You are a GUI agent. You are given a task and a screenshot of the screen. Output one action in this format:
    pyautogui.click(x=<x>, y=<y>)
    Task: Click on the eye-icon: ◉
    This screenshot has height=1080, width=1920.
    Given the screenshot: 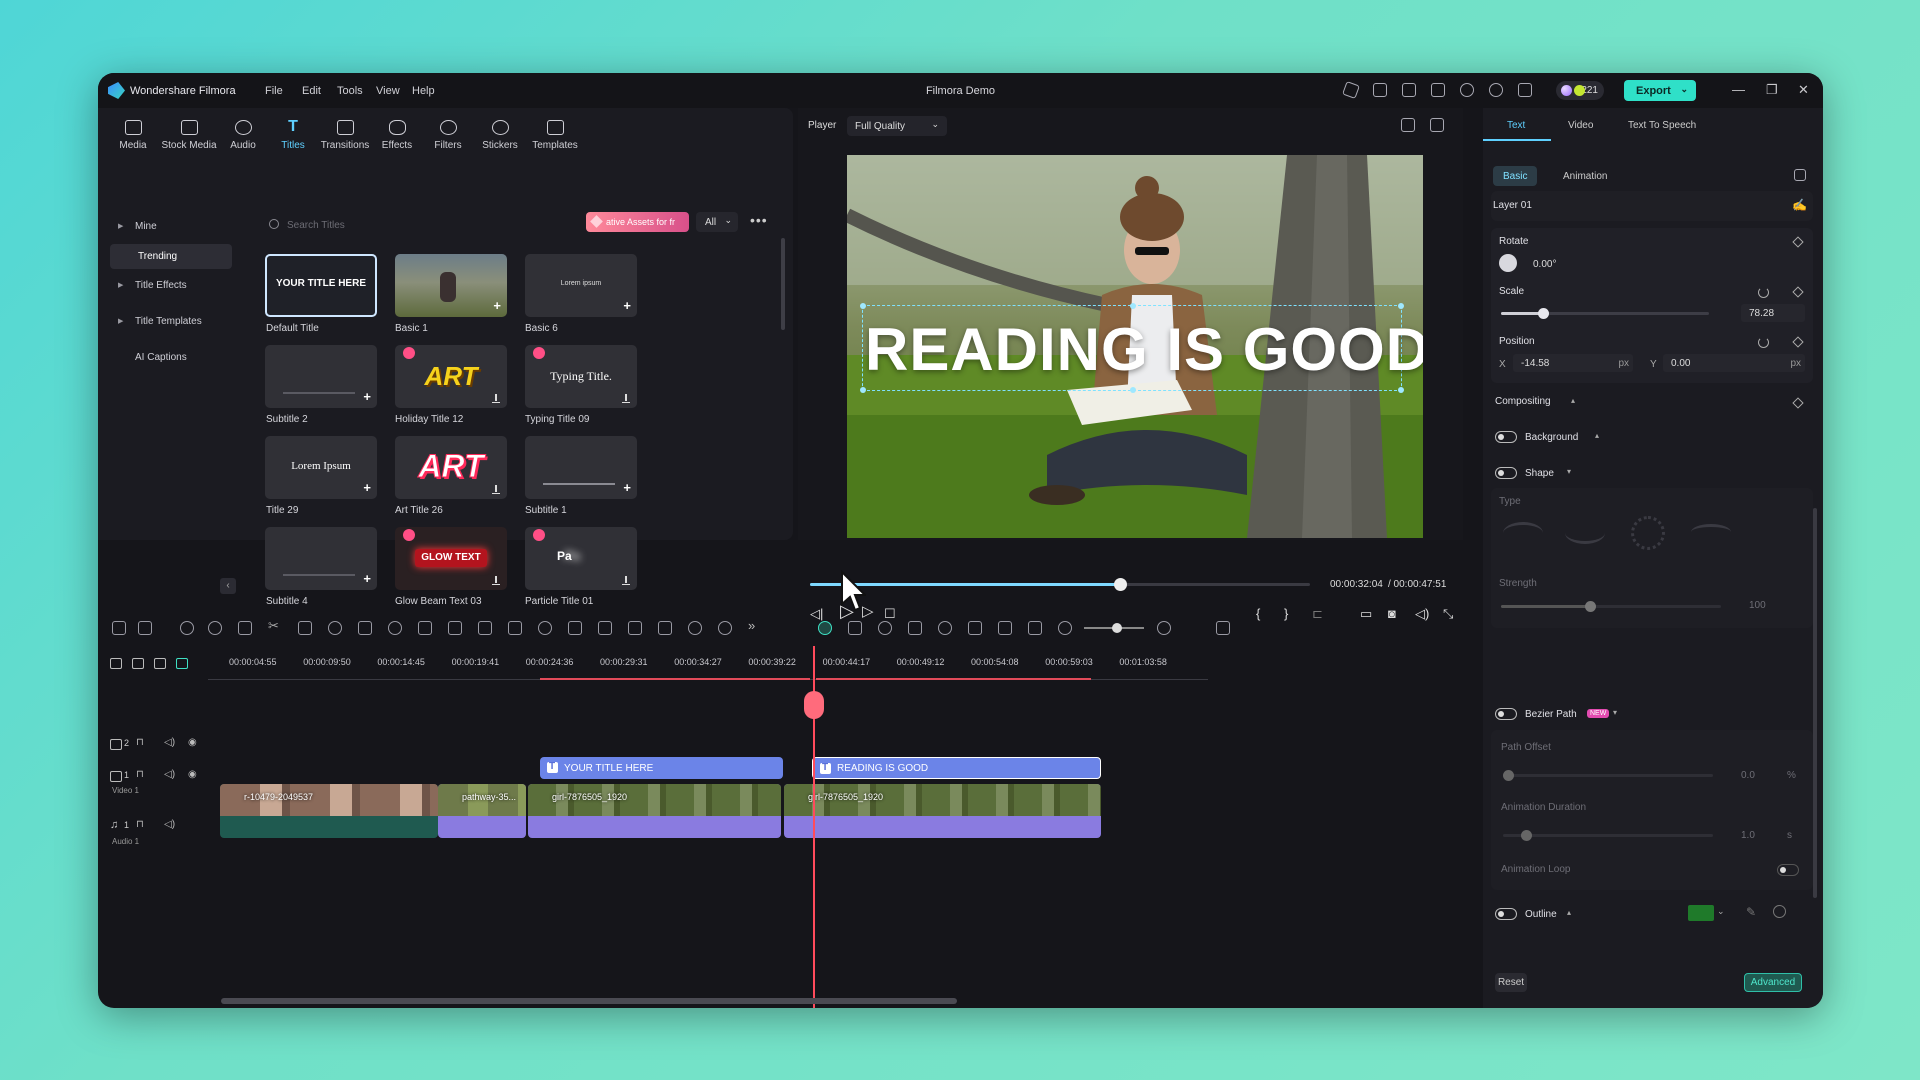 What is the action you would take?
    pyautogui.click(x=192, y=774)
    